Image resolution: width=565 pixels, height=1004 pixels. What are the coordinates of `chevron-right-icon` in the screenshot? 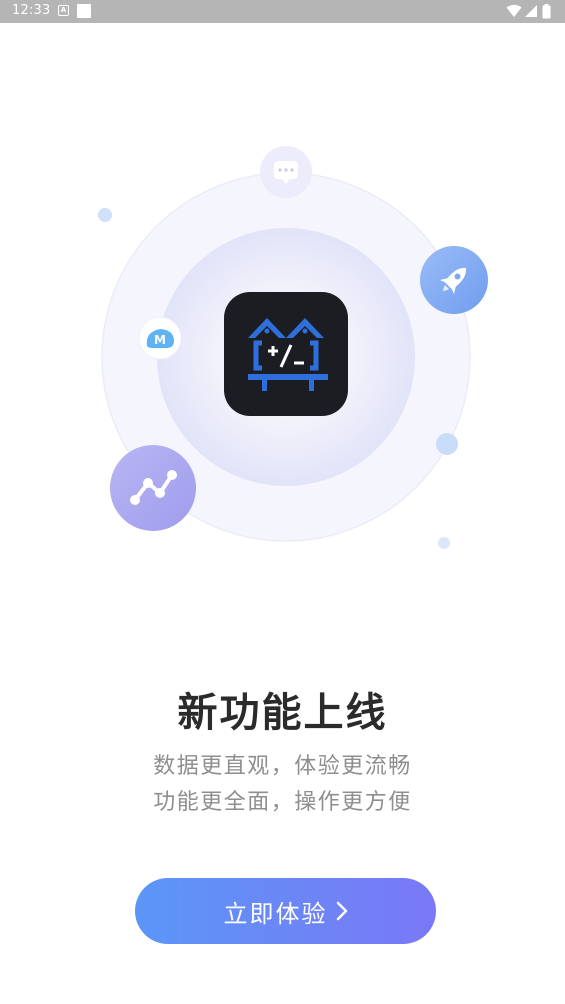 It's located at (341, 911).